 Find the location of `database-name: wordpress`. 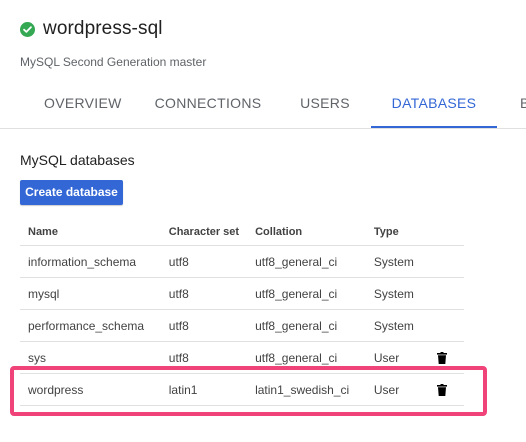

database-name: wordpress is located at coordinates (90, 389).